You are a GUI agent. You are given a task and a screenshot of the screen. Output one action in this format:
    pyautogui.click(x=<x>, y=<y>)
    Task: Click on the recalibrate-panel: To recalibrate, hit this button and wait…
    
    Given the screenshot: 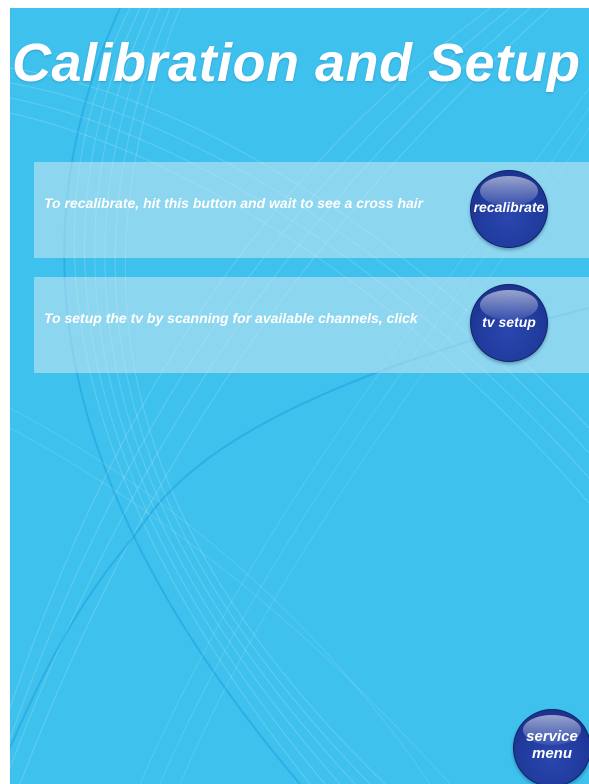 What is the action you would take?
    pyautogui.click(x=311, y=210)
    